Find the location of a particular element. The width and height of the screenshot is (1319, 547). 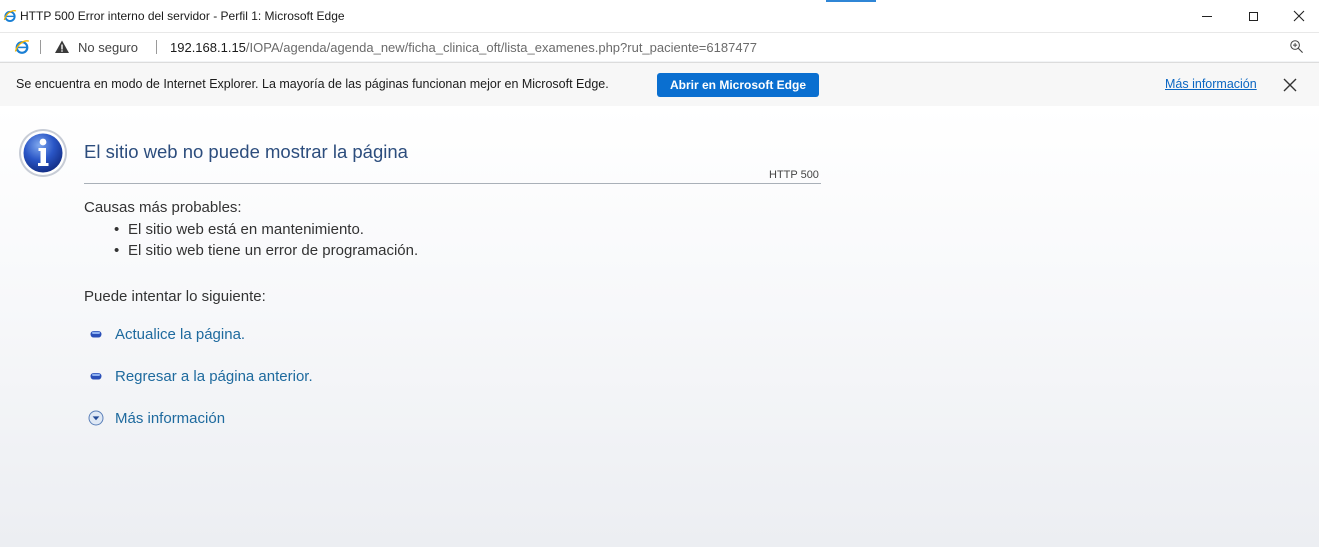

refresh-page-label: Actualice la página. is located at coordinates (180, 334).